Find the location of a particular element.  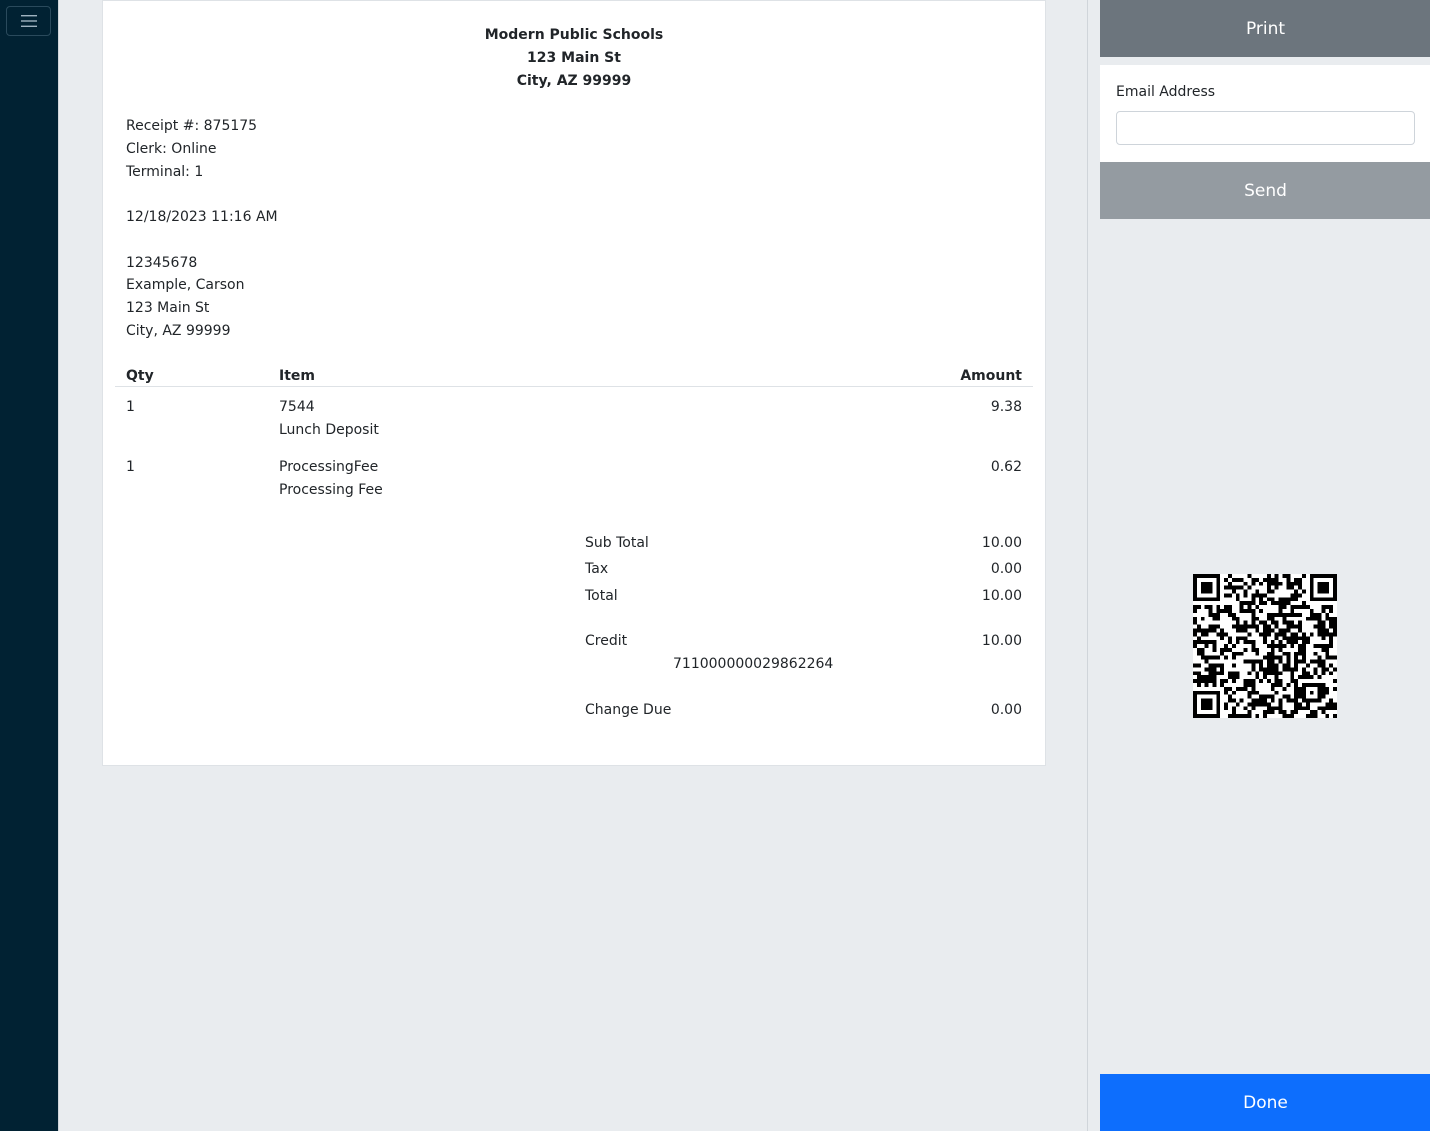

hamburger-menu-icon is located at coordinates (28, 21).